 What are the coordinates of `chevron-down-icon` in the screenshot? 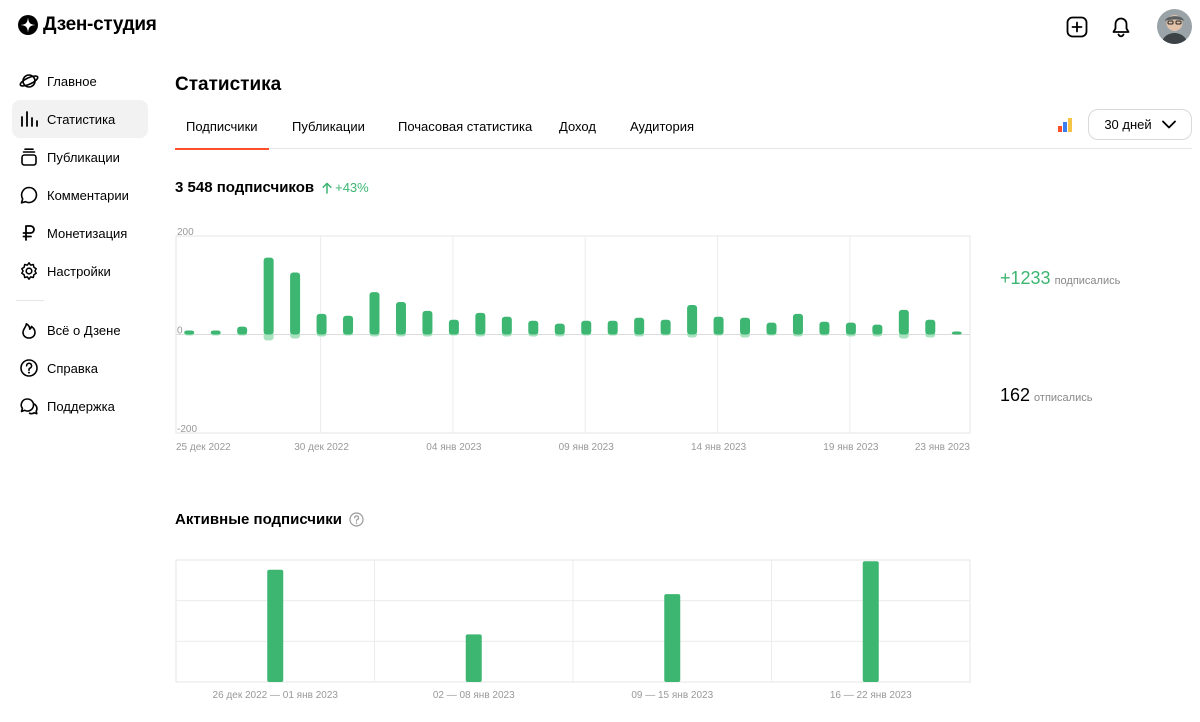 It's located at (1168, 124).